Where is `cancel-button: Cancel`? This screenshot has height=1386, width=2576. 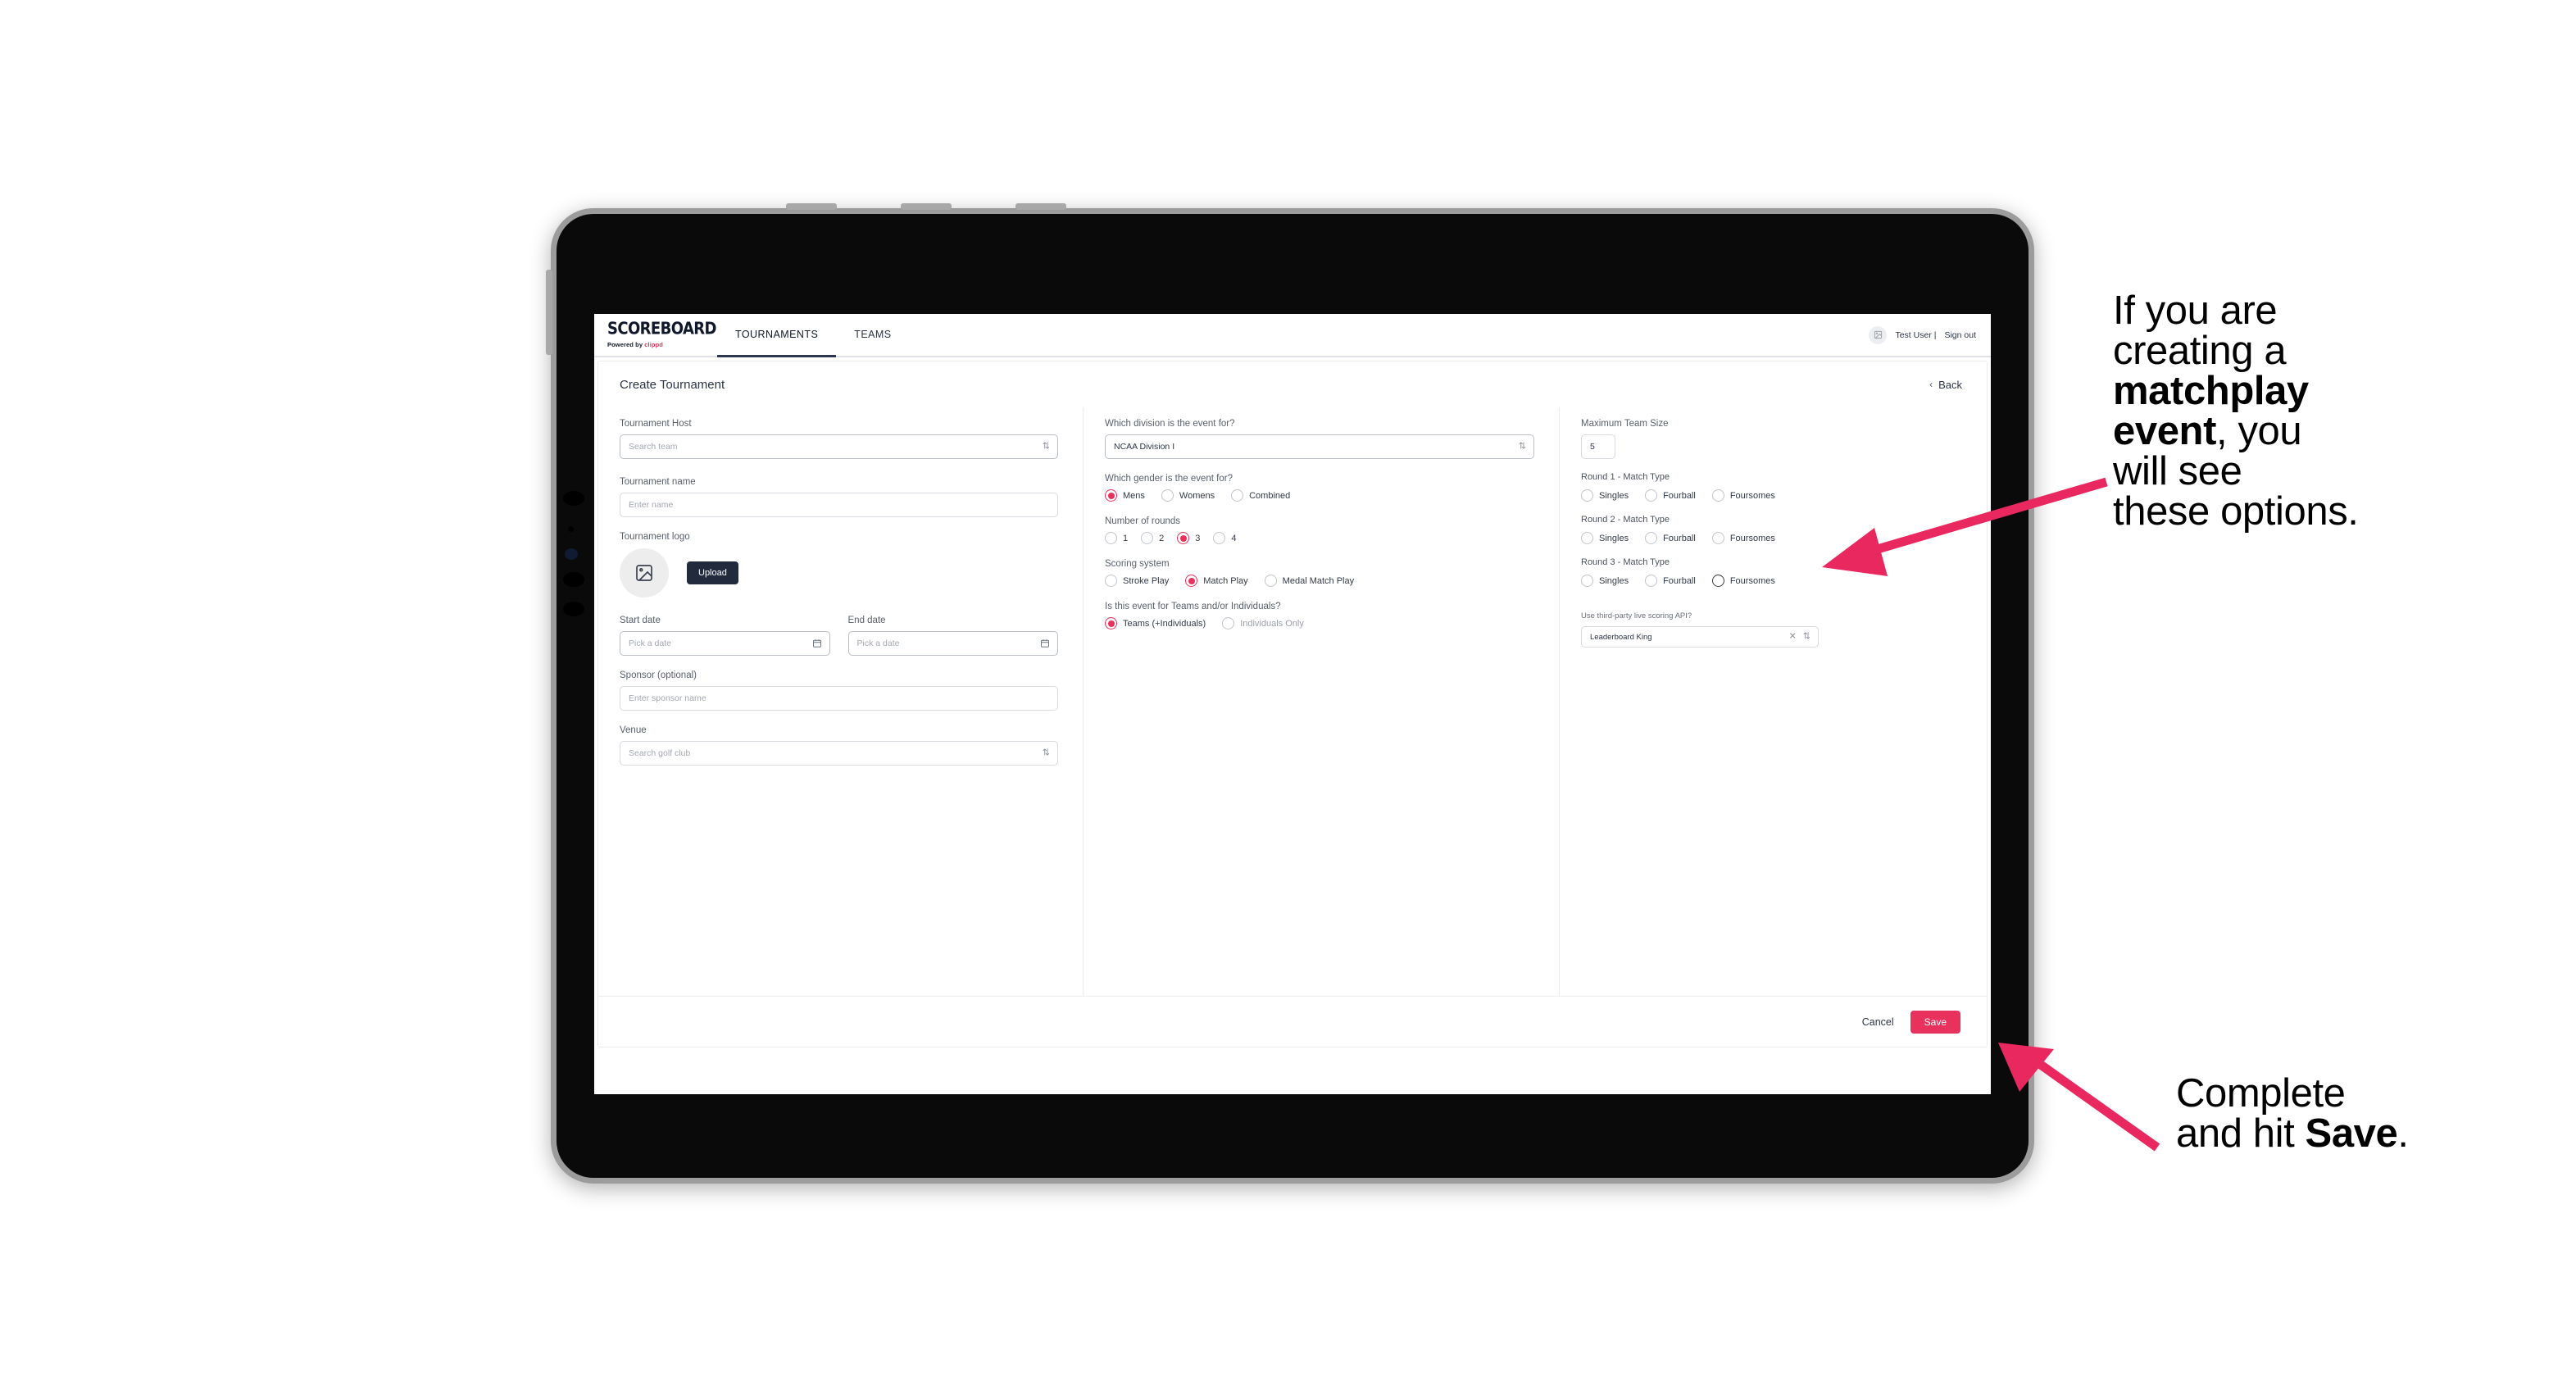
cancel-button: Cancel is located at coordinates (1878, 1022).